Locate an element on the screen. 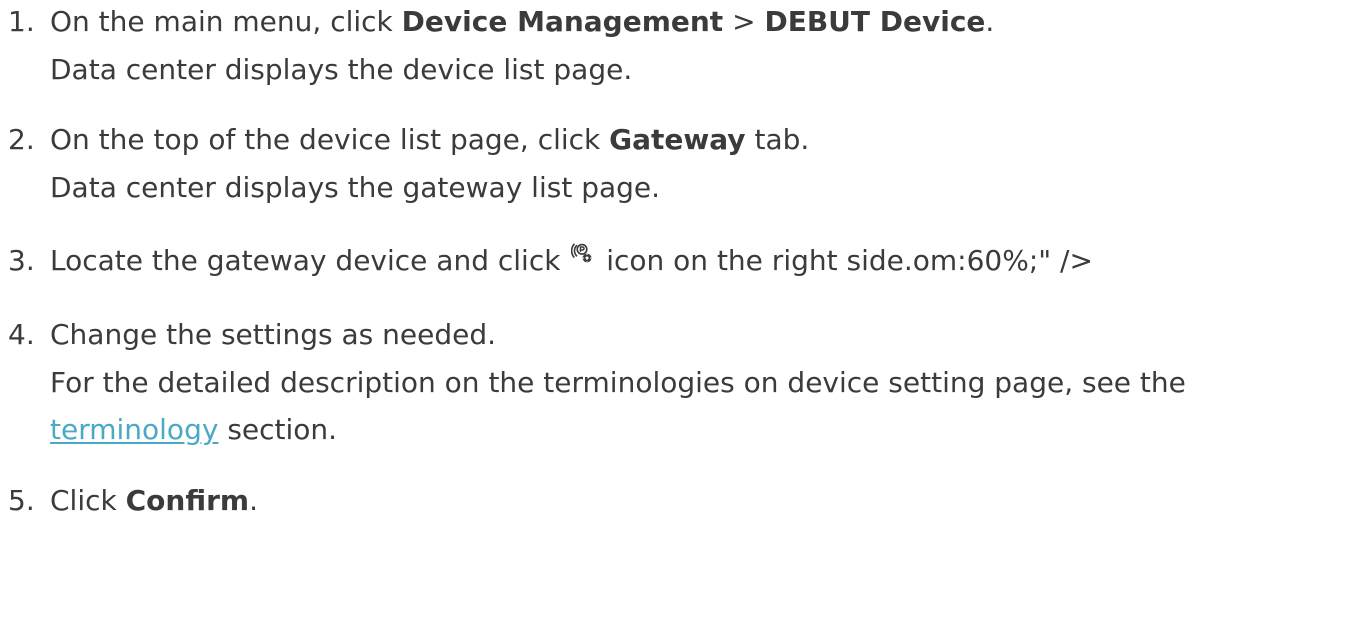 The height and width of the screenshot is (619, 1366). gateway-settings-icon is located at coordinates (581, 253).